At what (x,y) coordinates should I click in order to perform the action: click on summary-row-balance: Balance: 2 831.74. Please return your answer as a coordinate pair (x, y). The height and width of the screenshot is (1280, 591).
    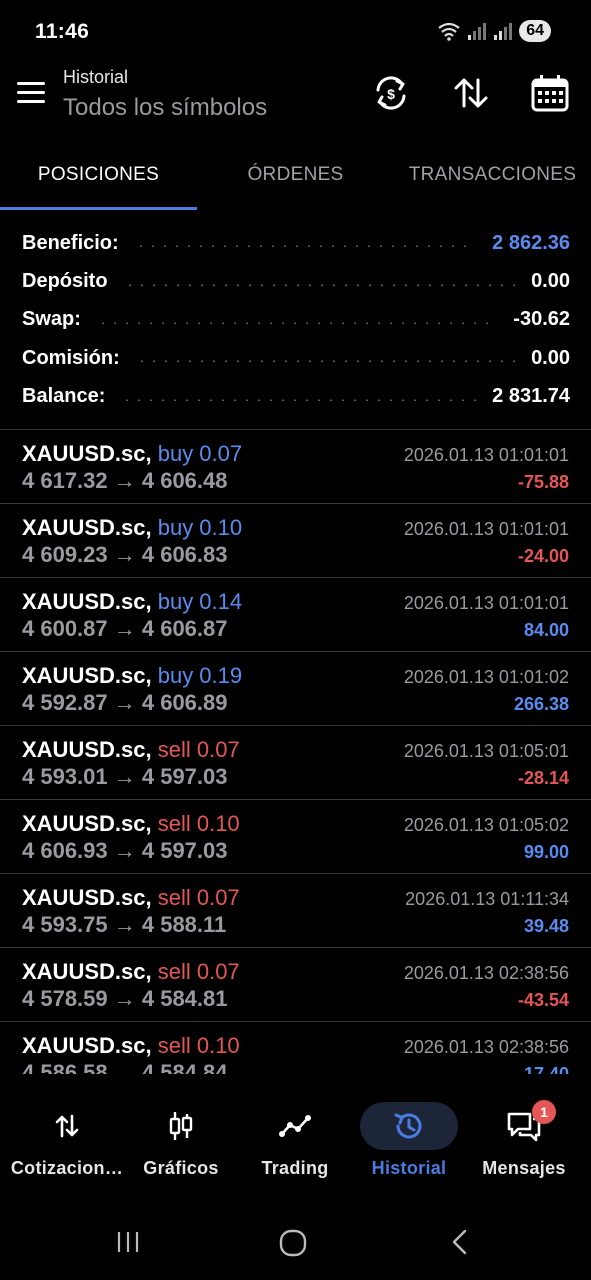
    Looking at the image, I should click on (296, 397).